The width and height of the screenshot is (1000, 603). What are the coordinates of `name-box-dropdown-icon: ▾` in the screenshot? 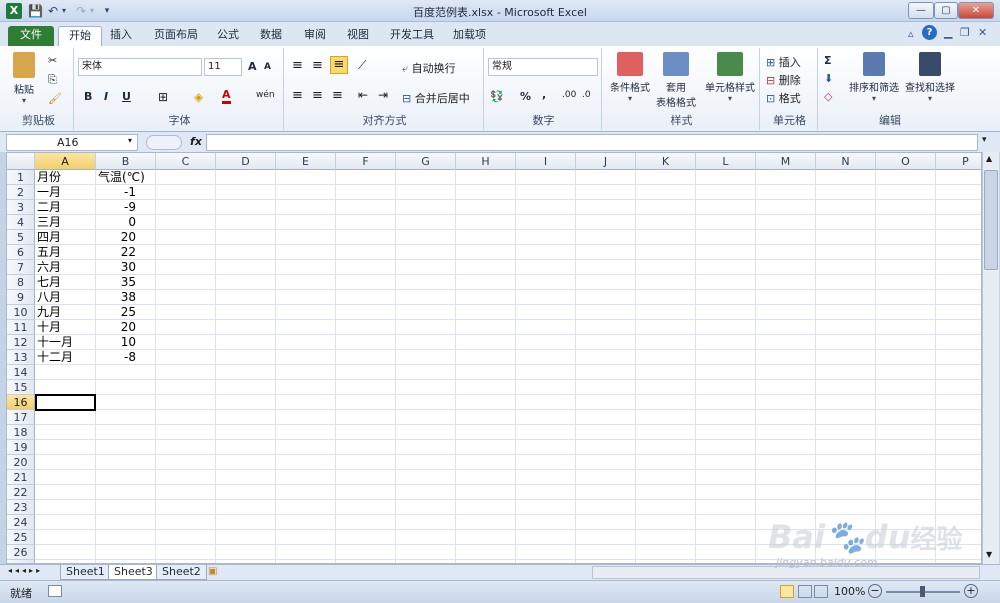 It's located at (130, 140).